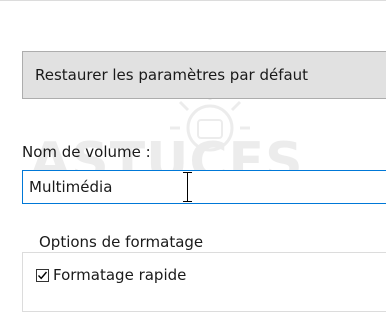 The image size is (386, 312). Describe the element at coordinates (204, 187) in the screenshot. I see `volume-name-input: Multimédia` at that location.